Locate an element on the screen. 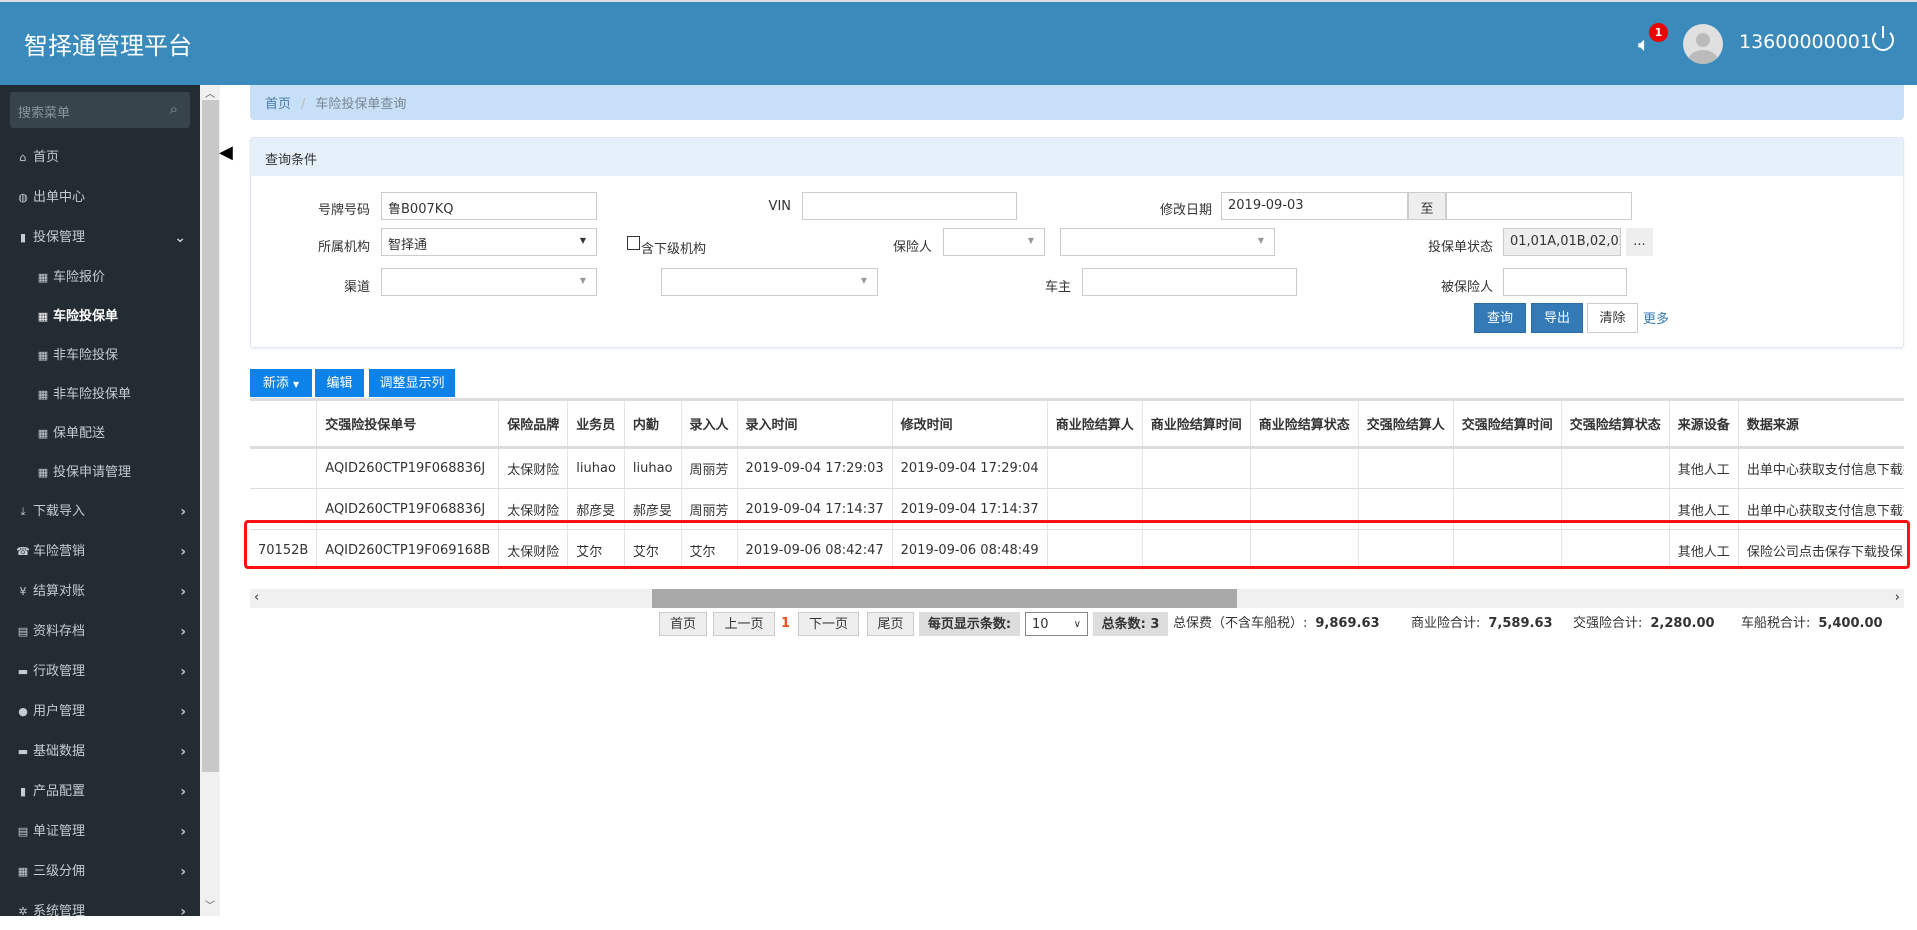 The height and width of the screenshot is (930, 1917). table-cell: AQID260CTP19F068836J is located at coordinates (408, 468).